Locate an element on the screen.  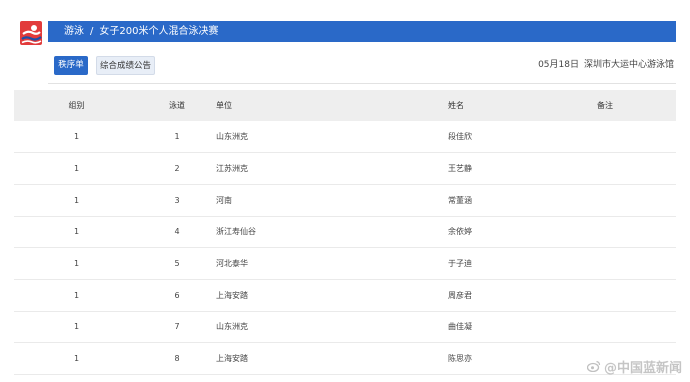
cell-lane: 3 is located at coordinates (177, 200).